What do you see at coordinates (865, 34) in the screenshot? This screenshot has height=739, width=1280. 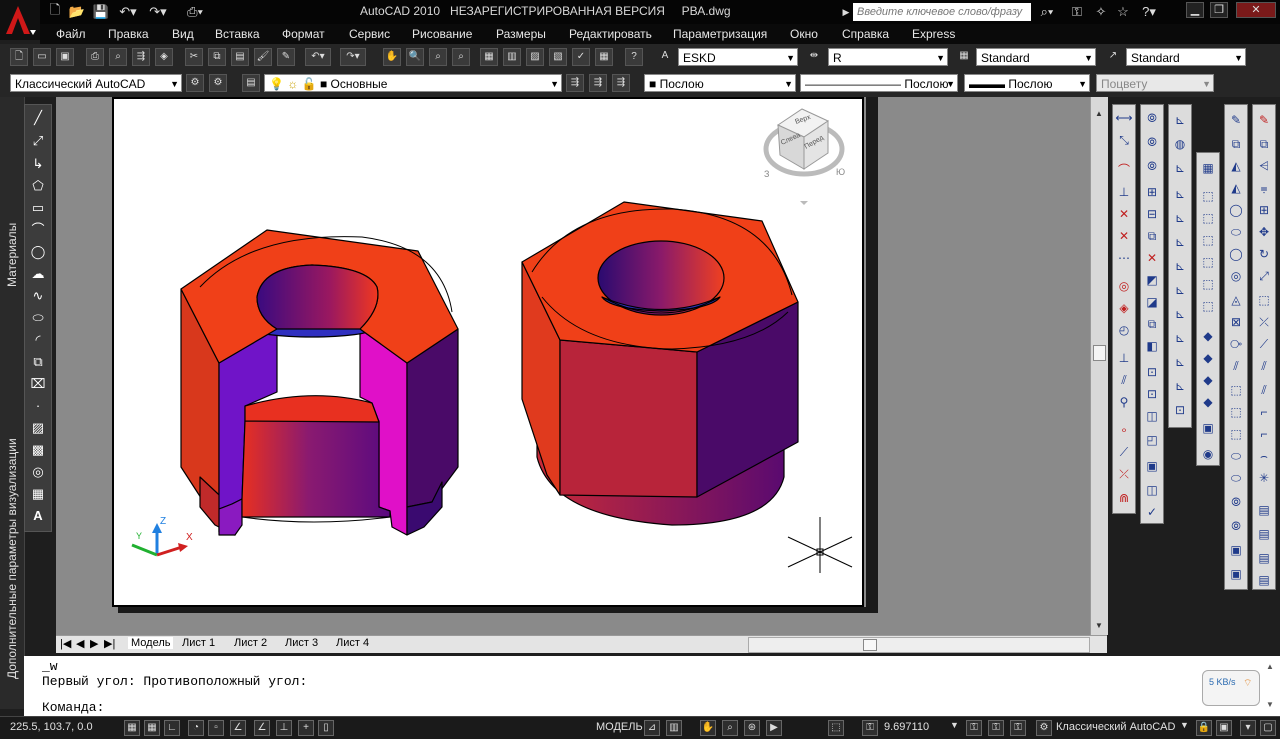 I see `menu-help: Справка` at bounding box center [865, 34].